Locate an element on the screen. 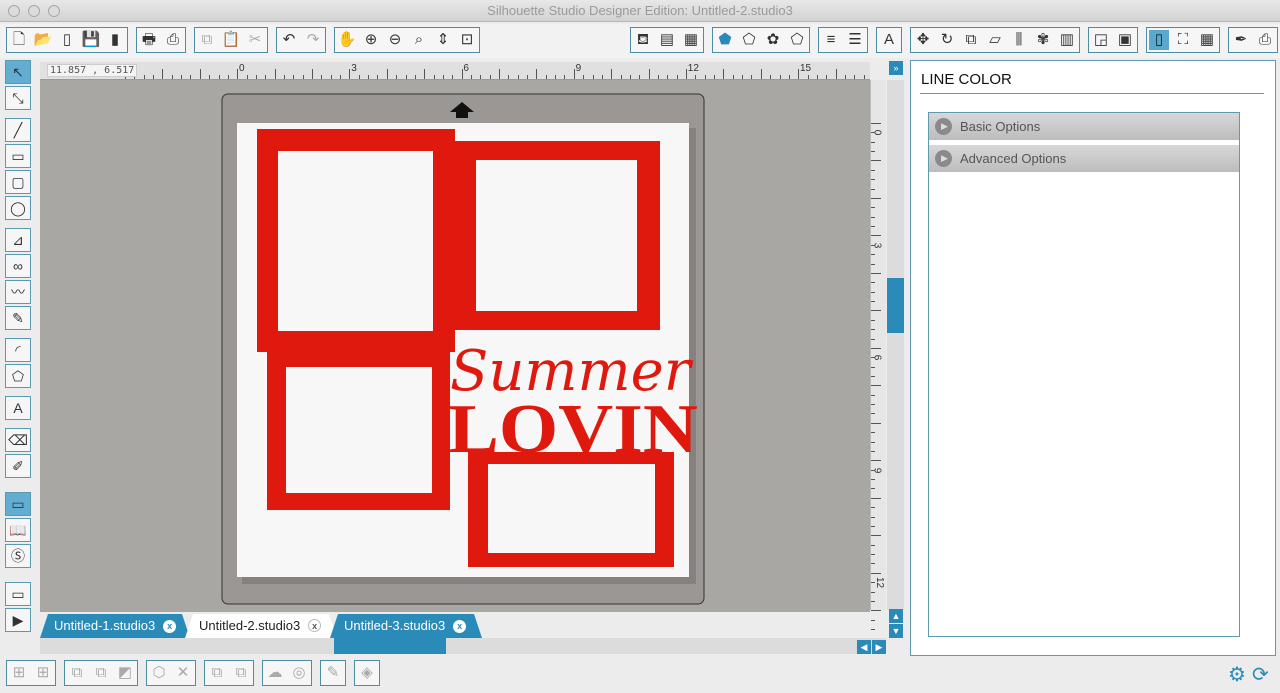 This screenshot has height=693, width=1280. horizontal-scroll-thumb is located at coordinates (390, 646).